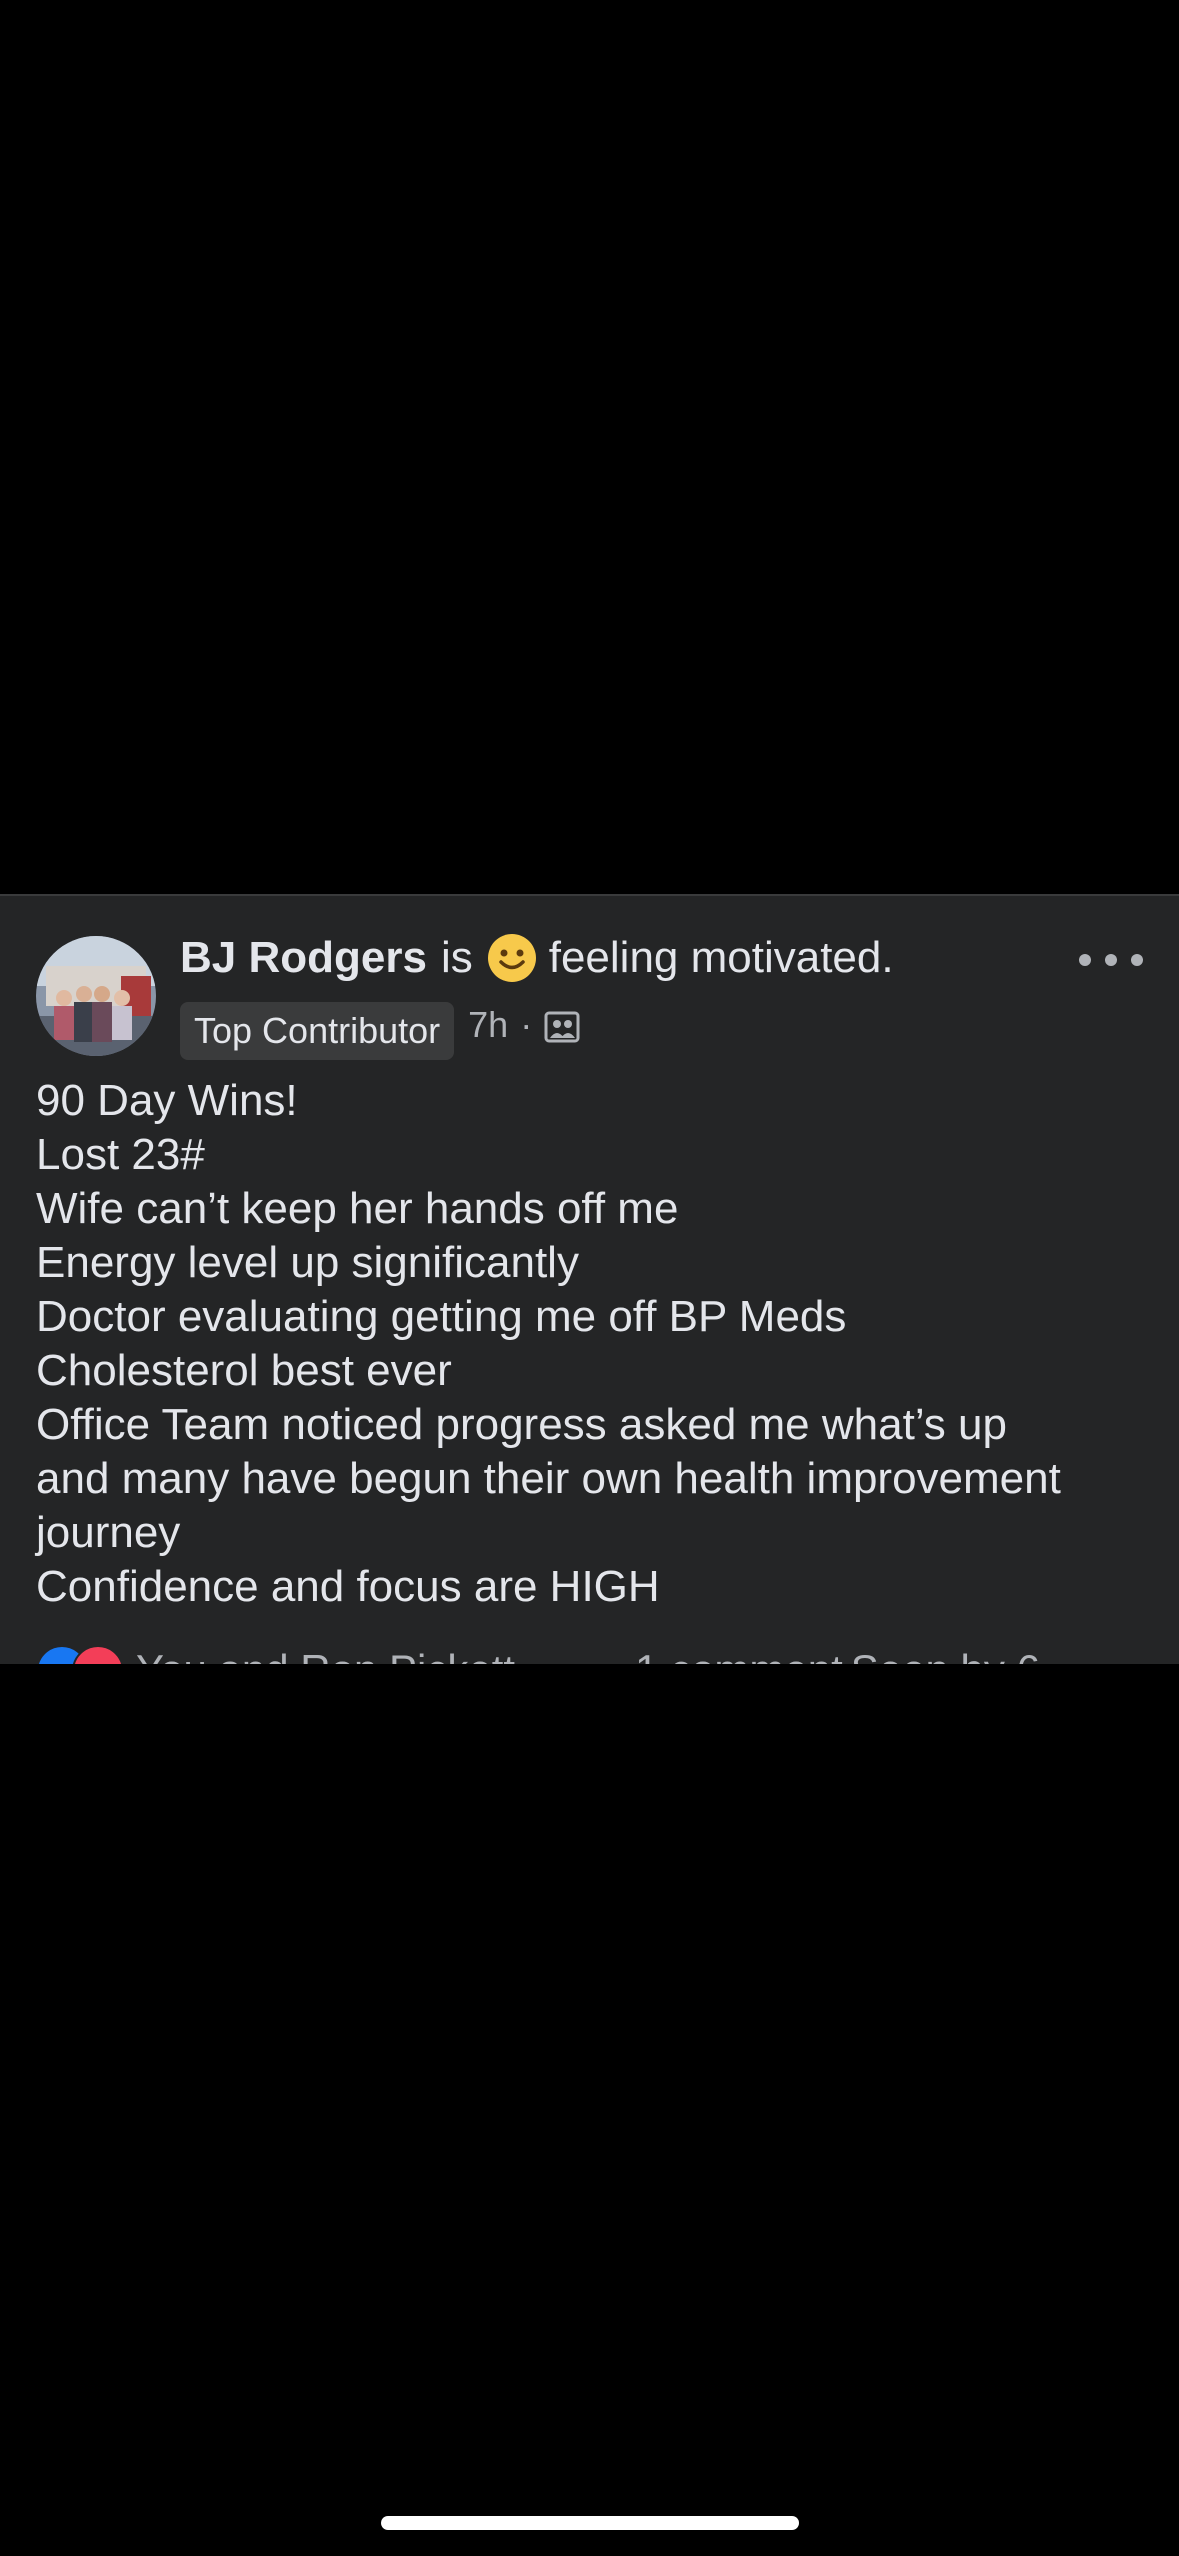 The width and height of the screenshot is (1179, 2556). Describe the element at coordinates (357, 1208) in the screenshot. I see `post-line: Wife can’t keep her hands off me` at that location.